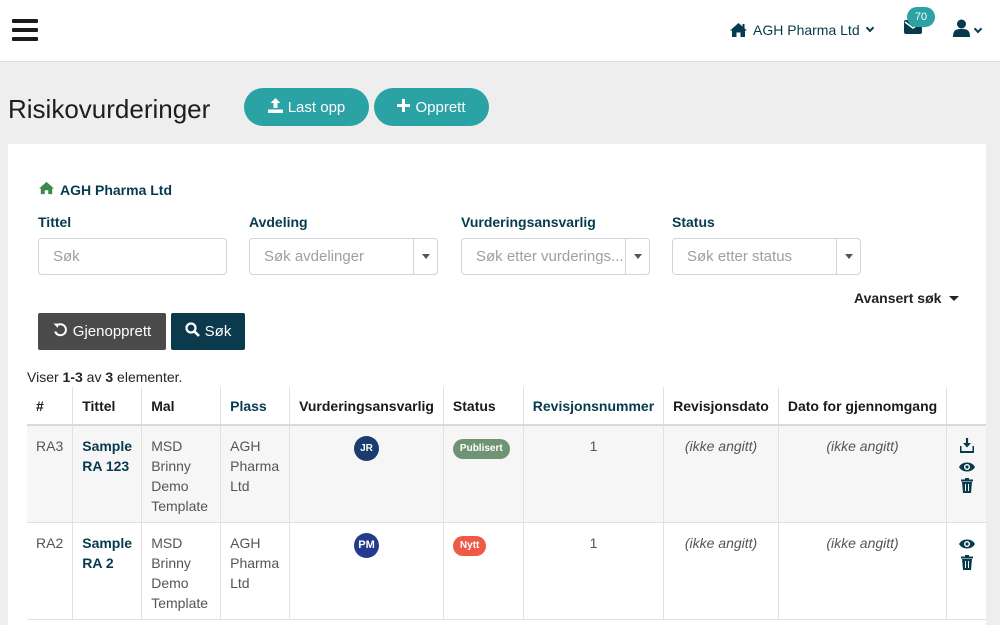 Image resolution: width=1000 pixels, height=625 pixels. I want to click on results-summary: Viser 1-3 av 3 elementer., so click(104, 377).